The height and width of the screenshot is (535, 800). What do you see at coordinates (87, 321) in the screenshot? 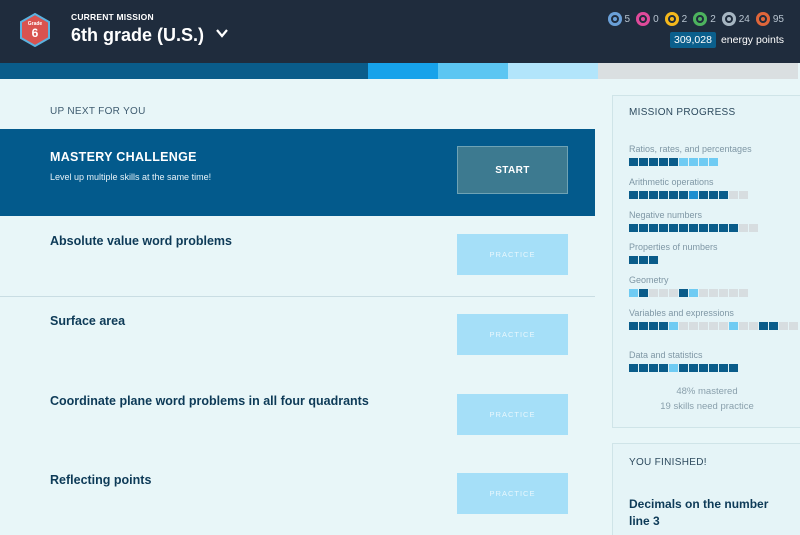
I see `skill-title: Surface area` at bounding box center [87, 321].